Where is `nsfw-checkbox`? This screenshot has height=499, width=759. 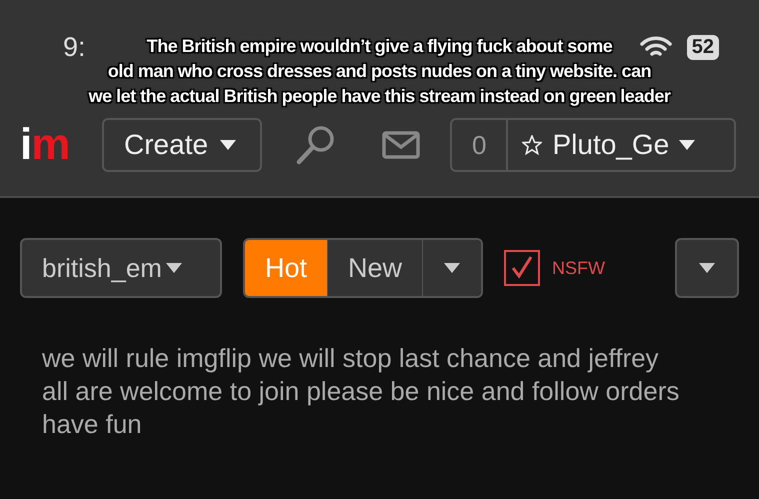
nsfw-checkbox is located at coordinates (522, 268).